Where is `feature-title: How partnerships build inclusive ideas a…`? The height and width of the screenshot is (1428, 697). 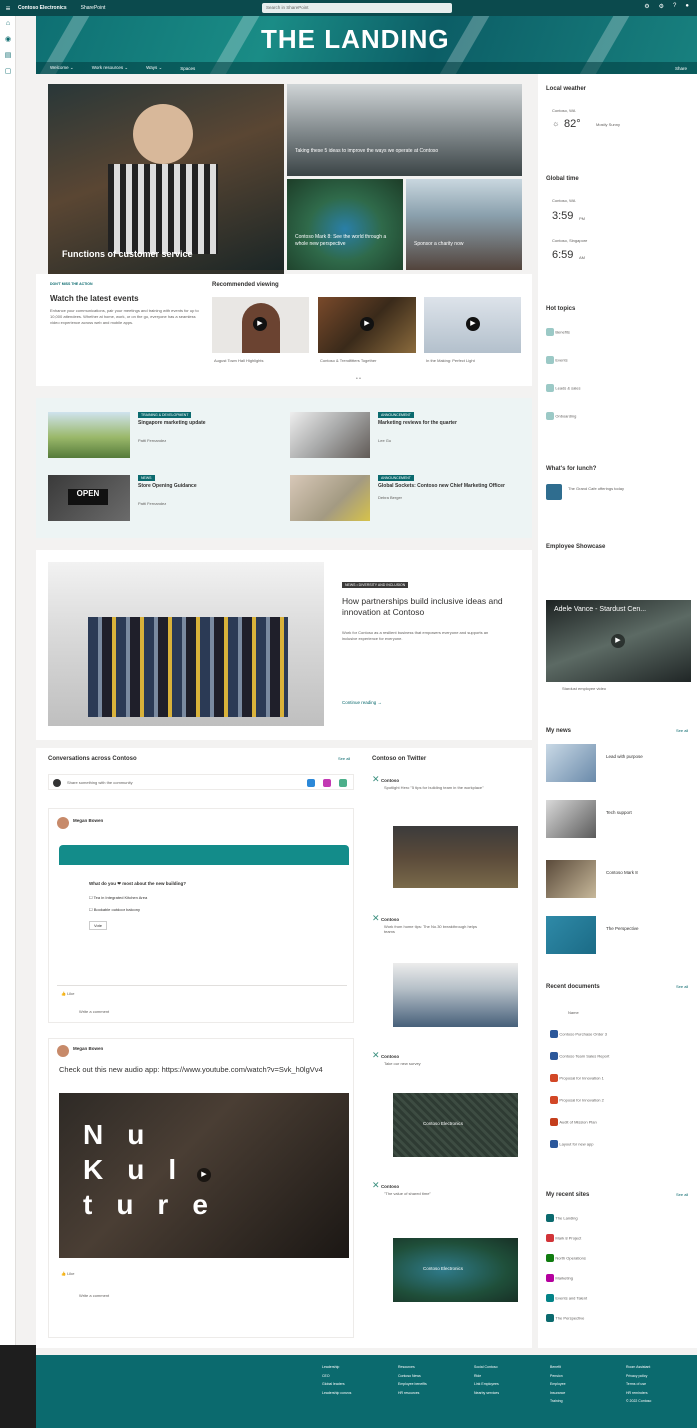 feature-title: How partnerships build inclusive ideas a… is located at coordinates (427, 607).